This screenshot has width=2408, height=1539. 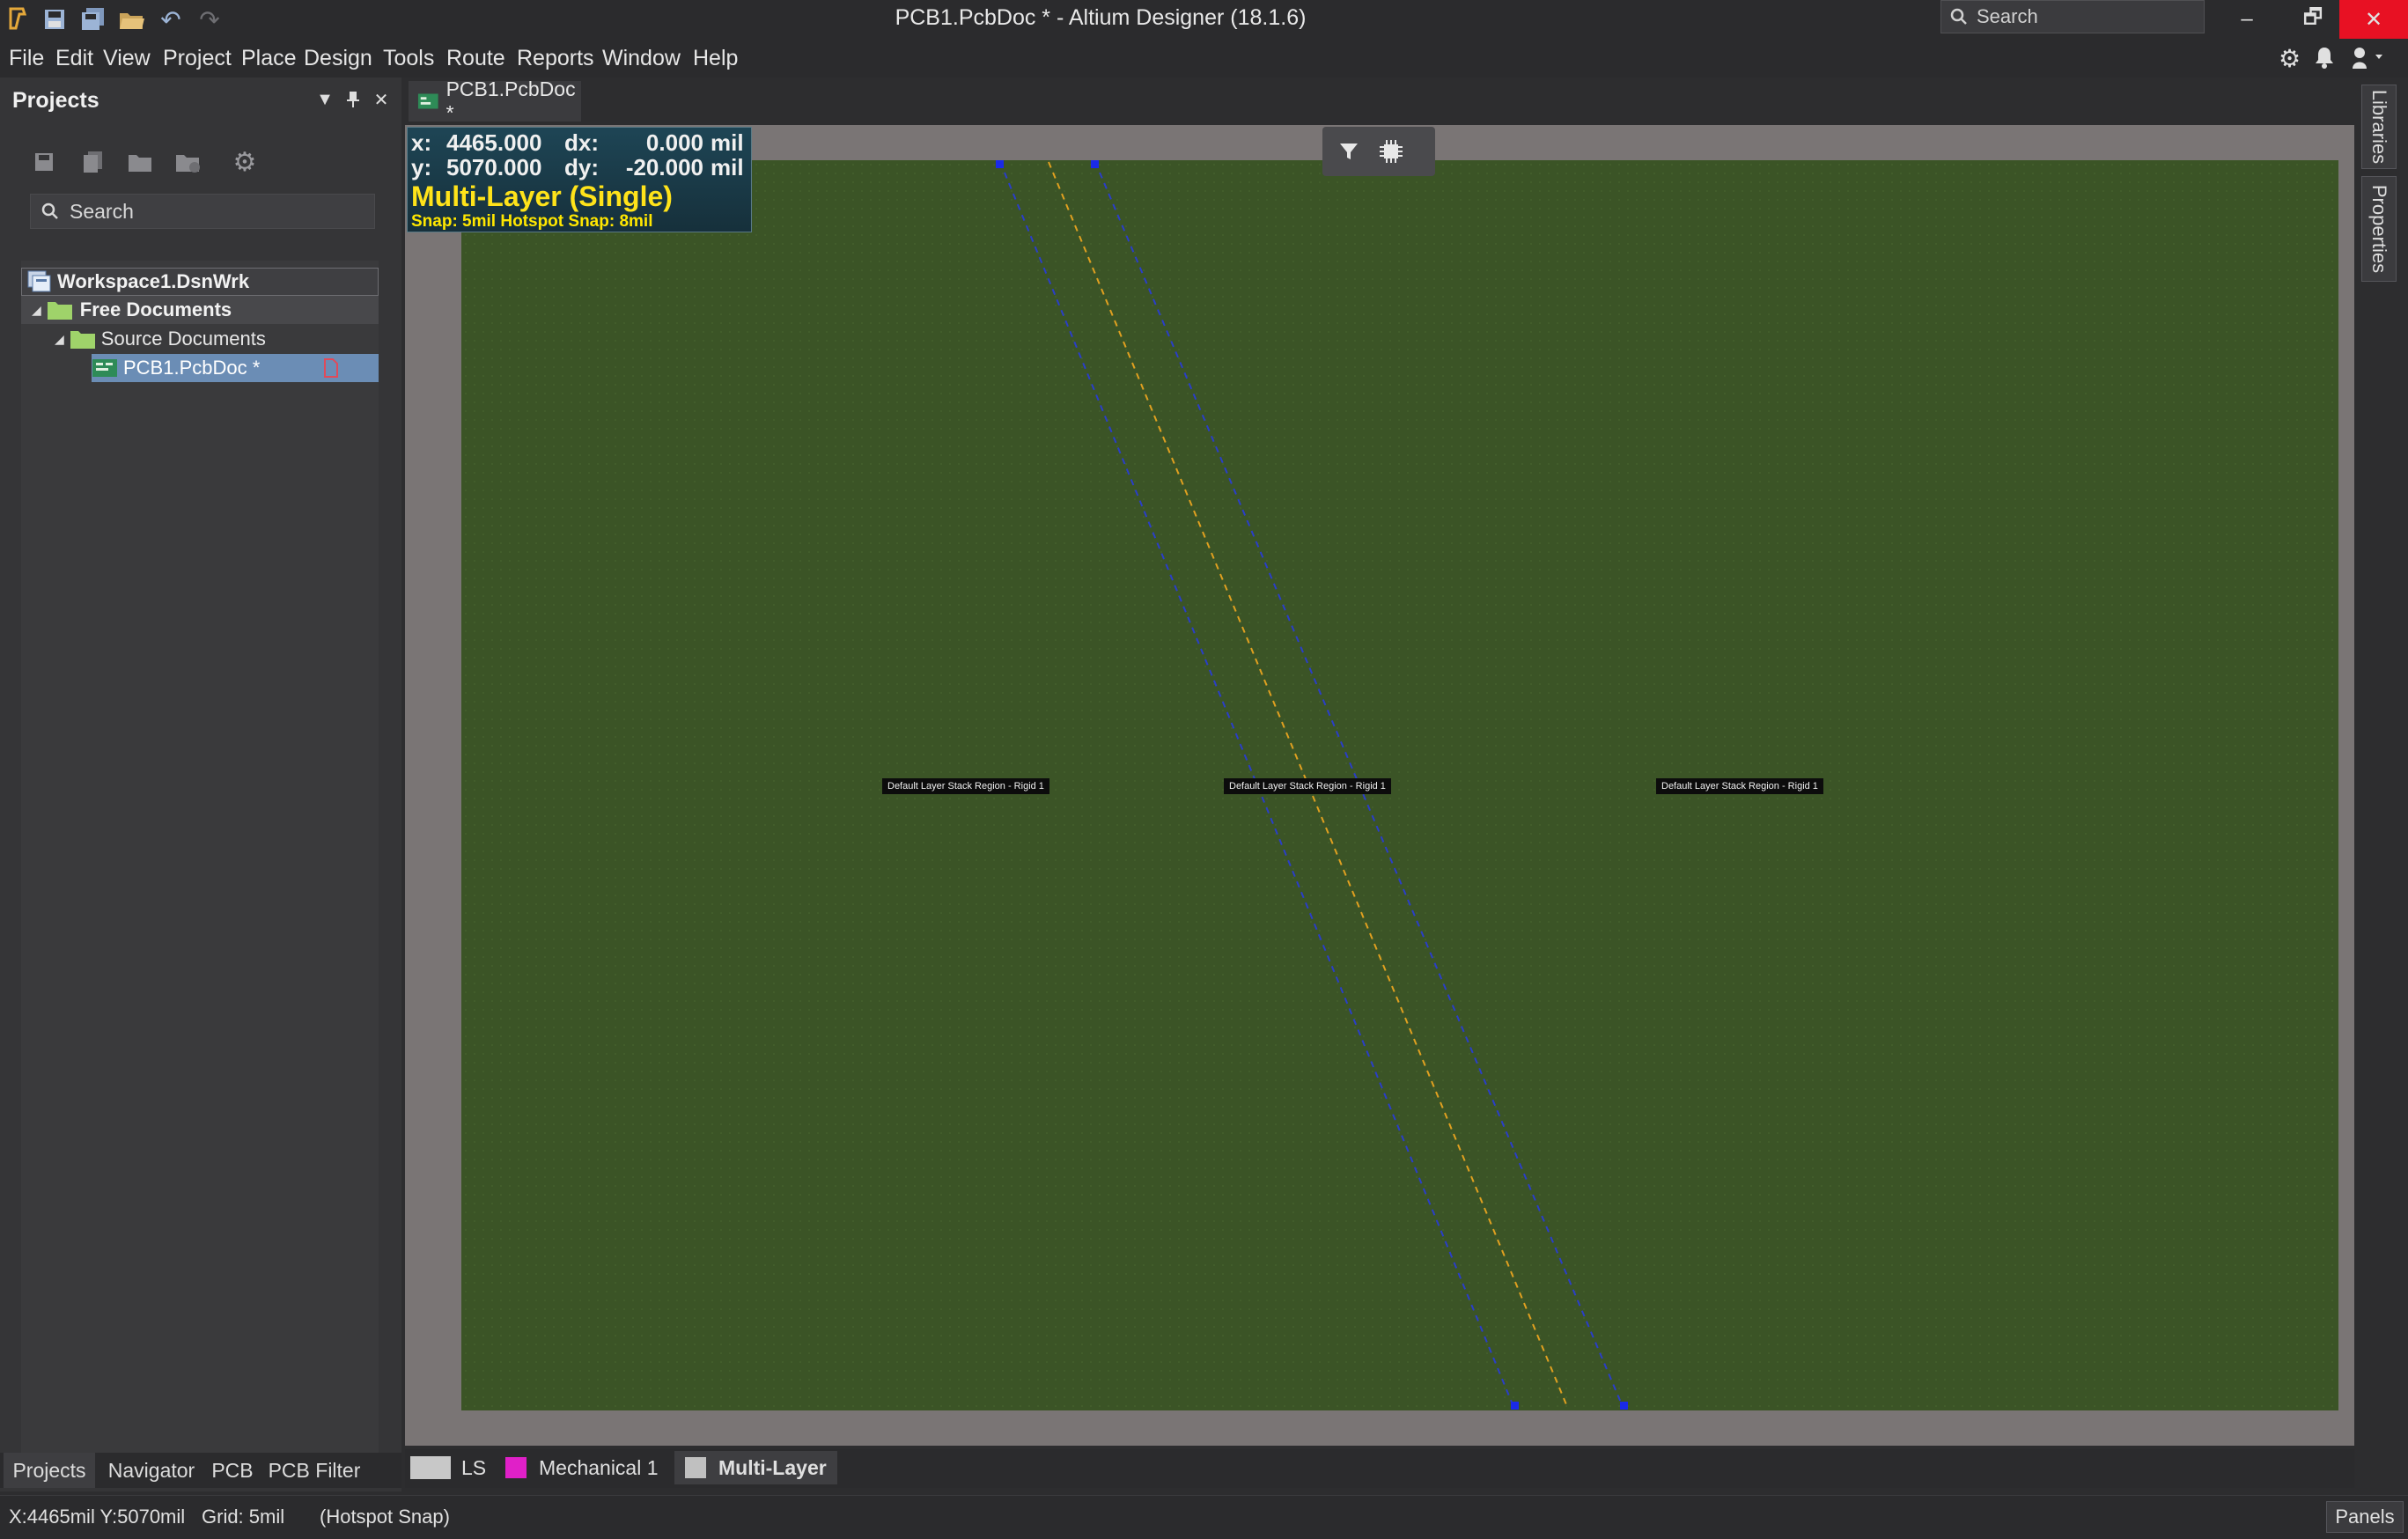 I want to click on notifications-bell-icon, so click(x=2324, y=59).